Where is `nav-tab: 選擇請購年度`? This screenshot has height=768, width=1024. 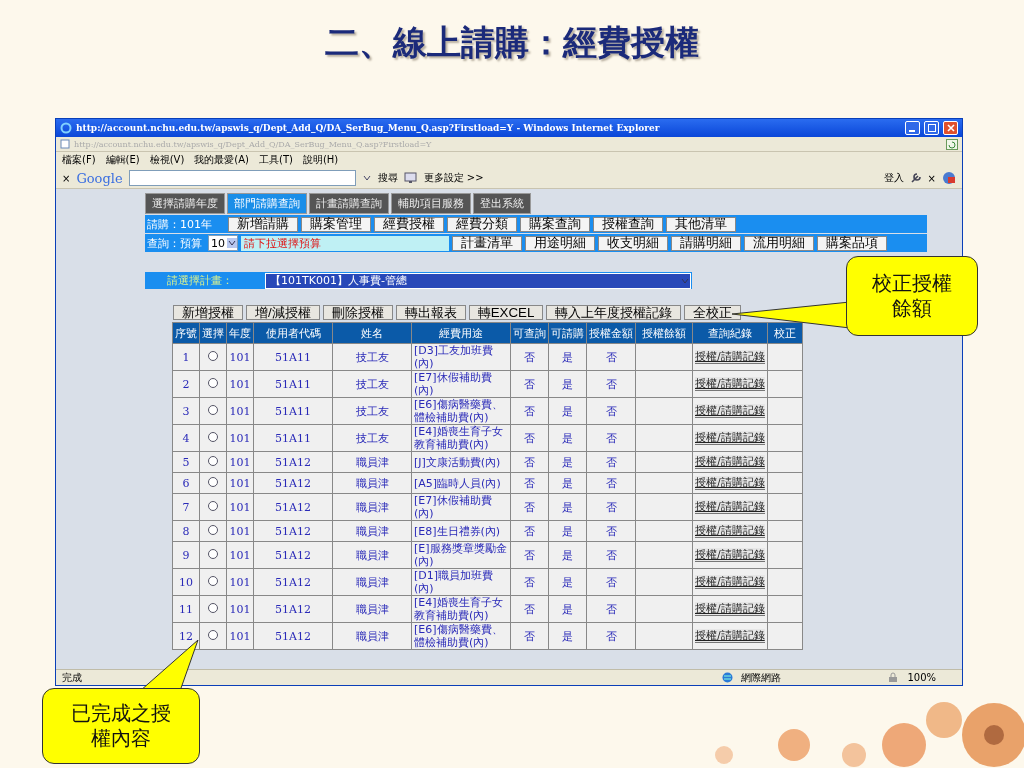 nav-tab: 選擇請購年度 is located at coordinates (185, 203).